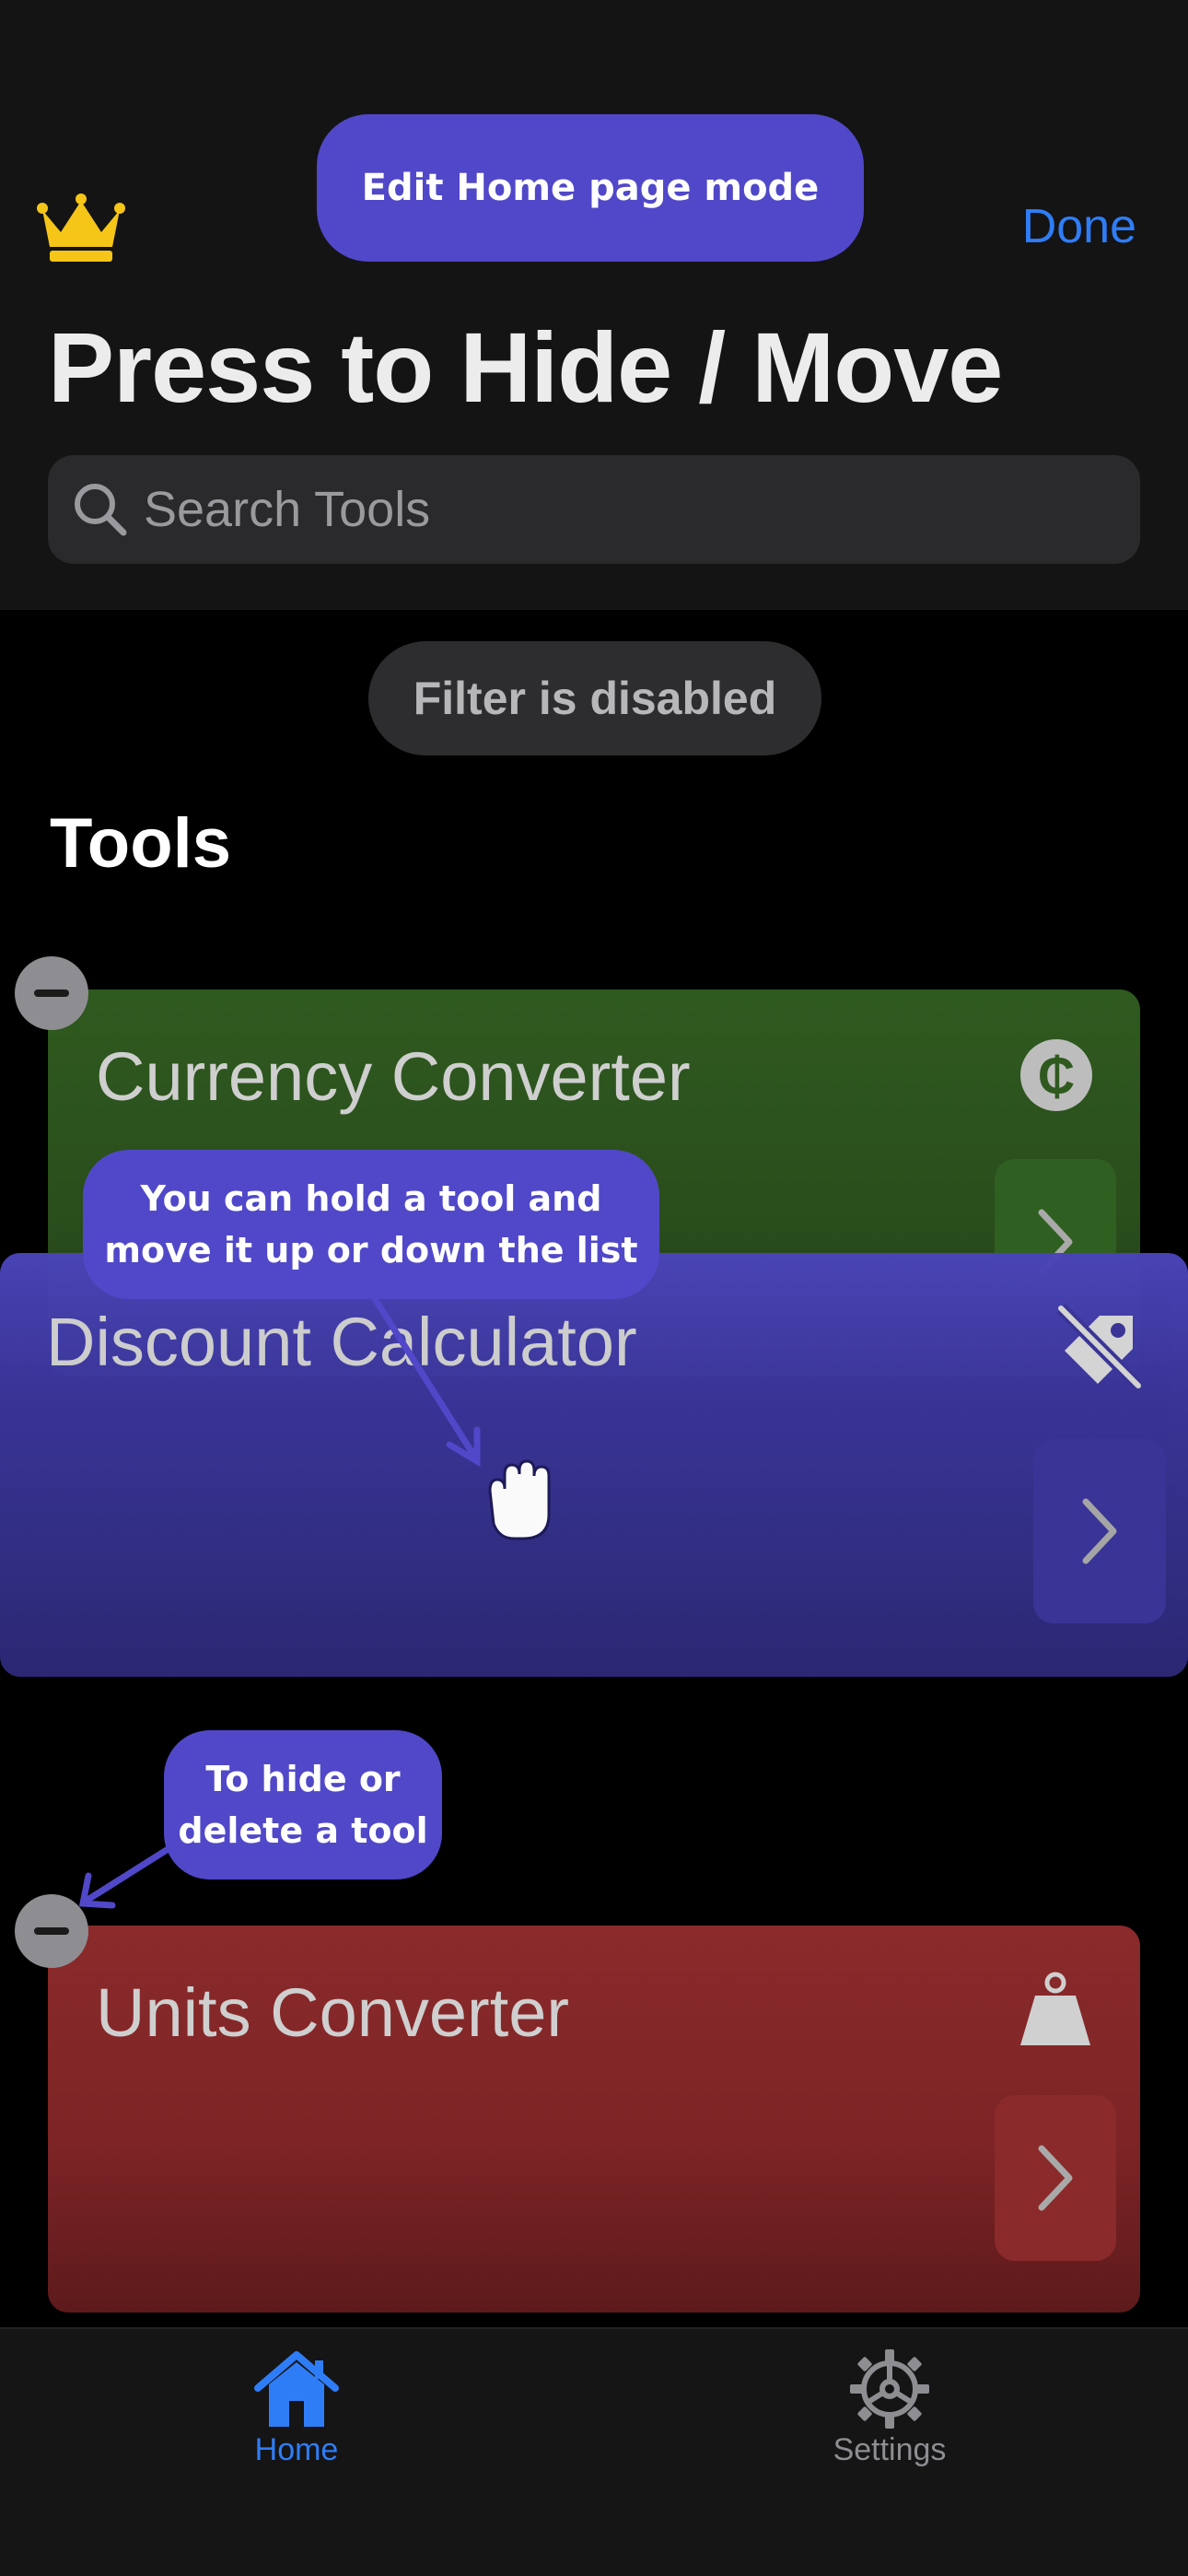  I want to click on search-icon, so click(101, 510).